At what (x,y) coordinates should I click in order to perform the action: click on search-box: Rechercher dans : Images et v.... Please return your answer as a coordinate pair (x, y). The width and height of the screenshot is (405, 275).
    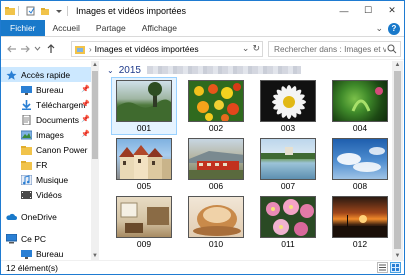
    Looking at the image, I should click on (334, 49).